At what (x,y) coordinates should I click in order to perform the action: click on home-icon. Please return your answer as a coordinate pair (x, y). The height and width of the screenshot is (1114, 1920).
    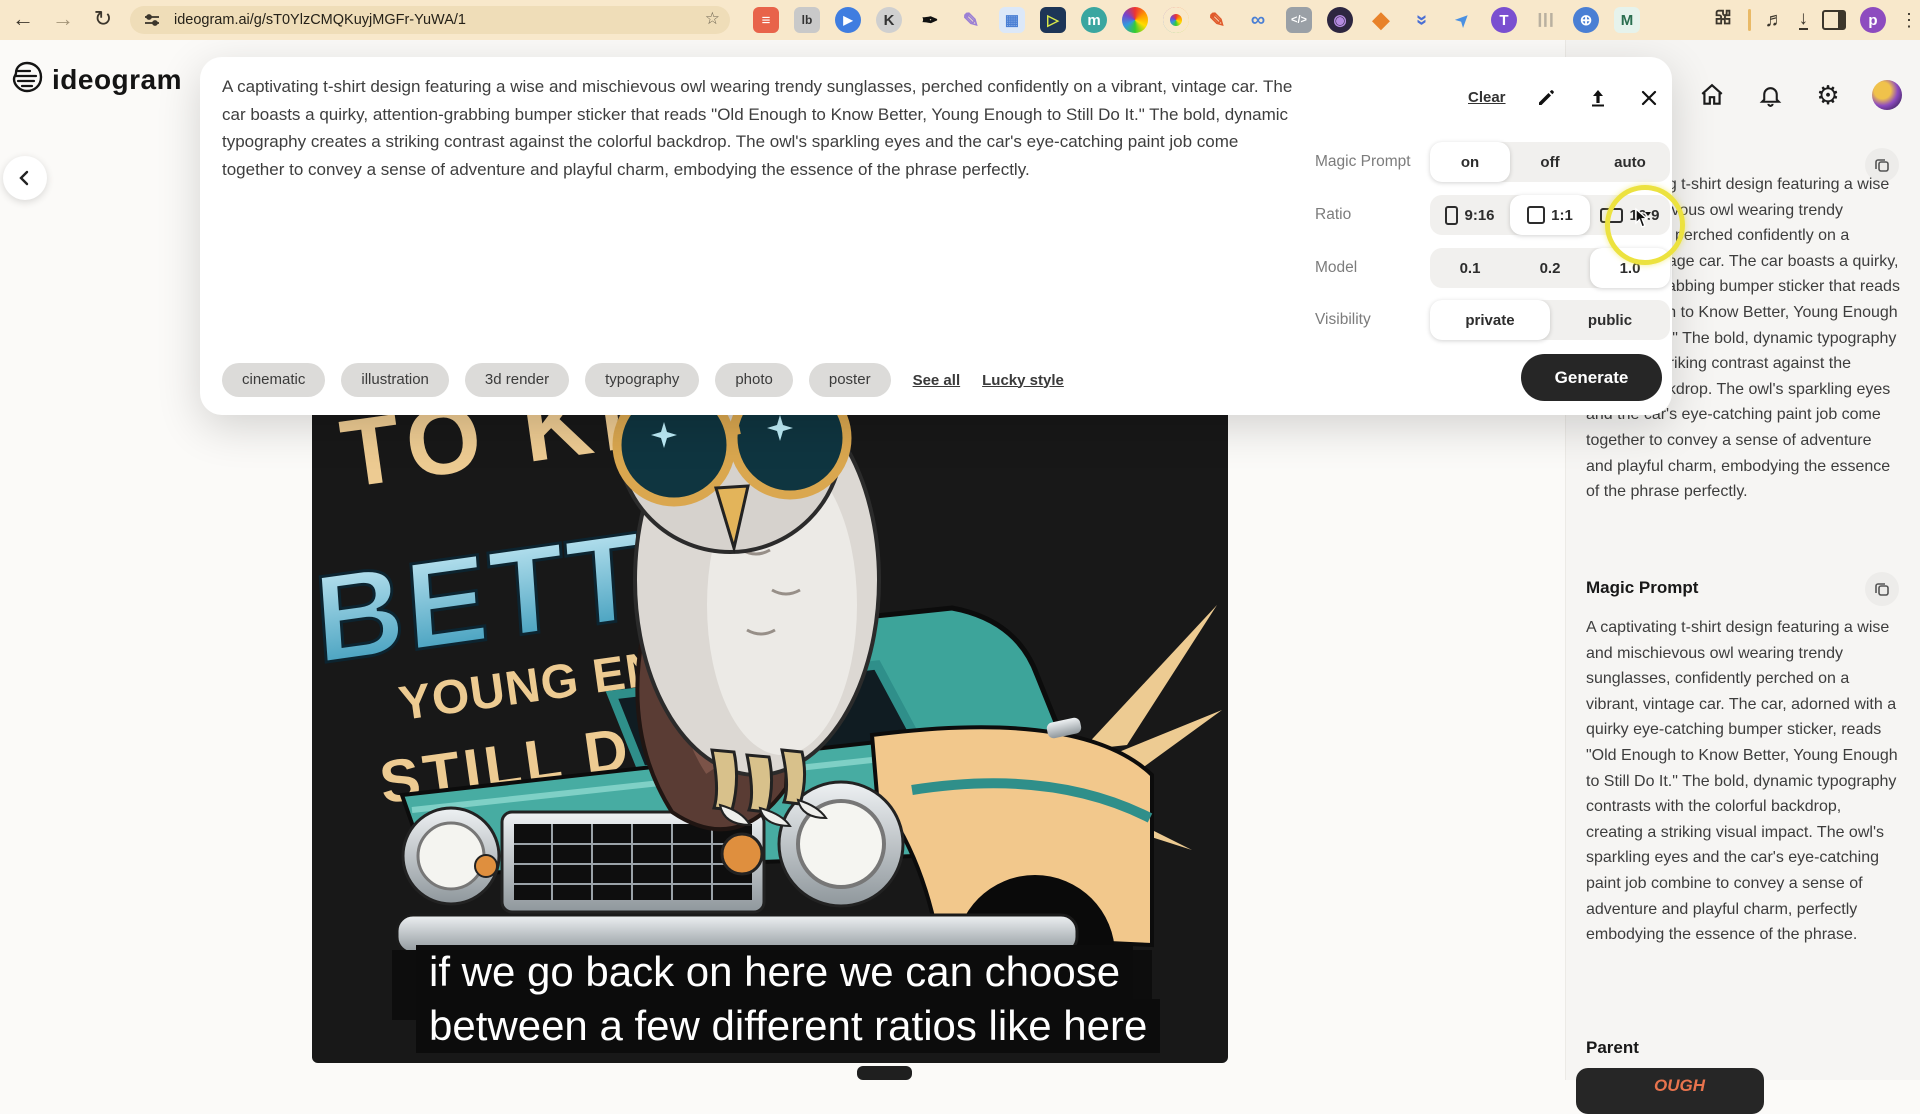
    Looking at the image, I should click on (1712, 95).